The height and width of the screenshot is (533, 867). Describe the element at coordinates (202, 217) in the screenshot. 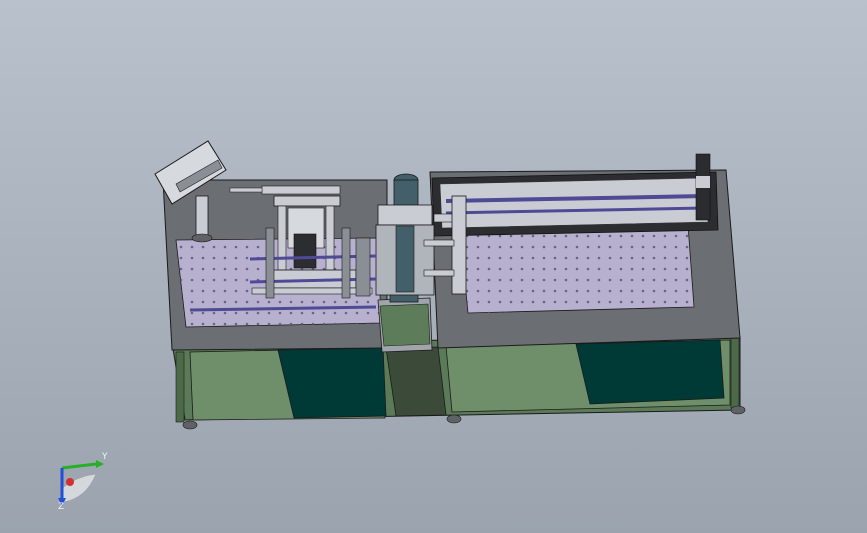

I see `pod-post` at that location.